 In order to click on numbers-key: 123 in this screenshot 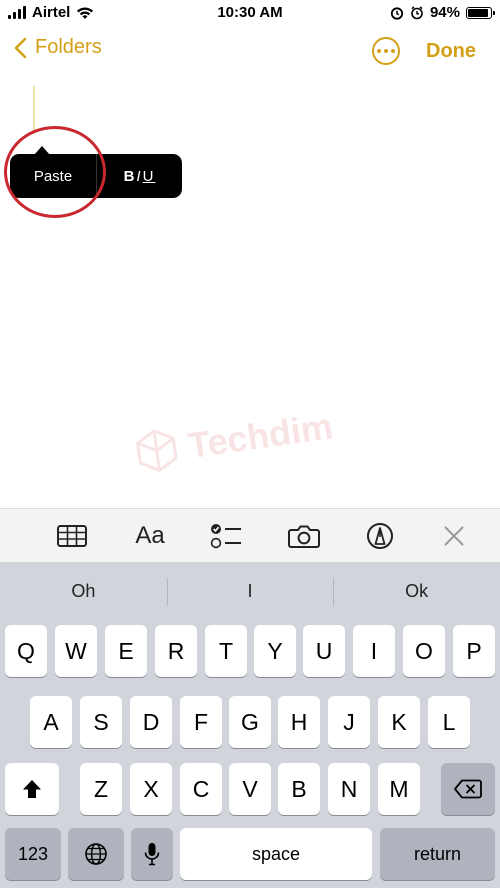, I will do `click(33, 854)`.